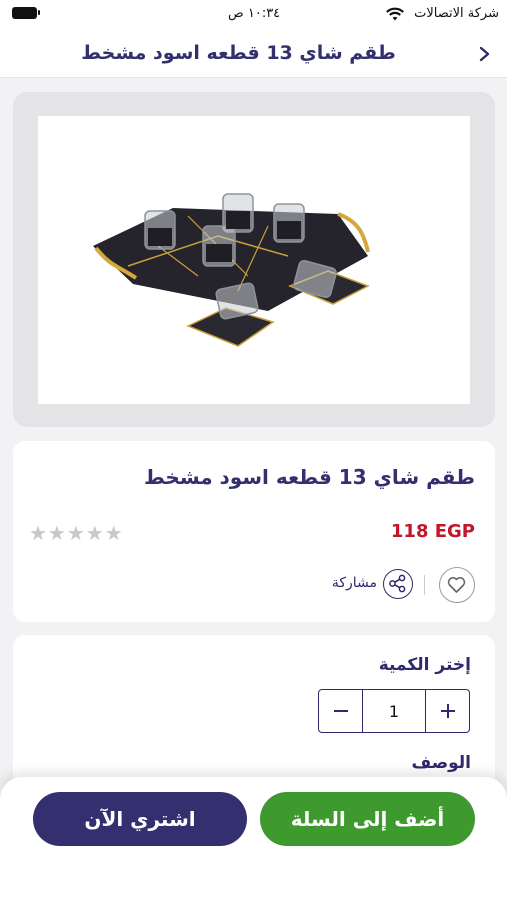 This screenshot has width=507, height=900. Describe the element at coordinates (26, 13) in the screenshot. I see `battery-icon` at that location.